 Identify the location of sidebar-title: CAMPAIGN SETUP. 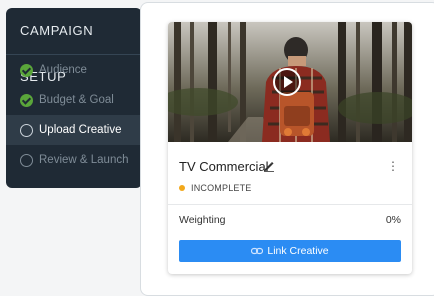
(74, 46).